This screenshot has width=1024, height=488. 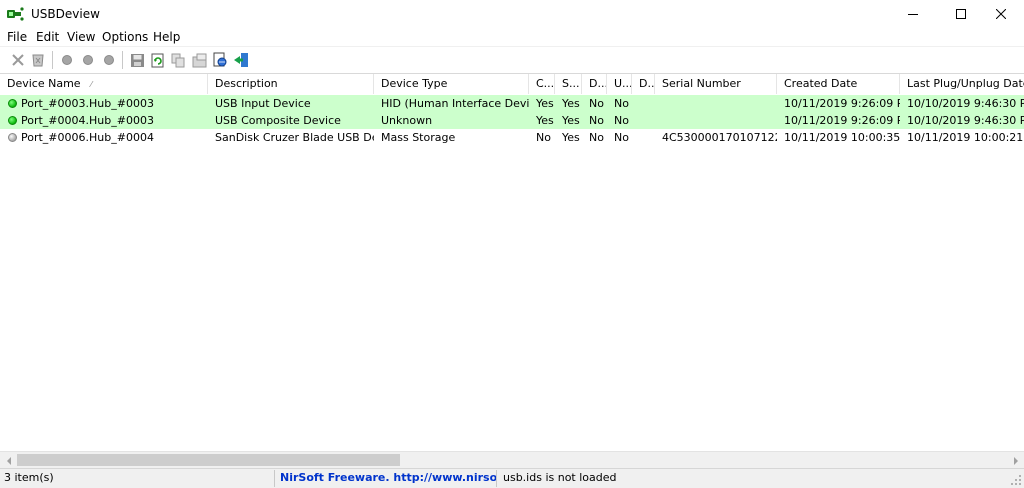 What do you see at coordinates (842, 137) in the screenshot?
I see `cell-created-date: 10/11/2019 10:00:35 PM` at bounding box center [842, 137].